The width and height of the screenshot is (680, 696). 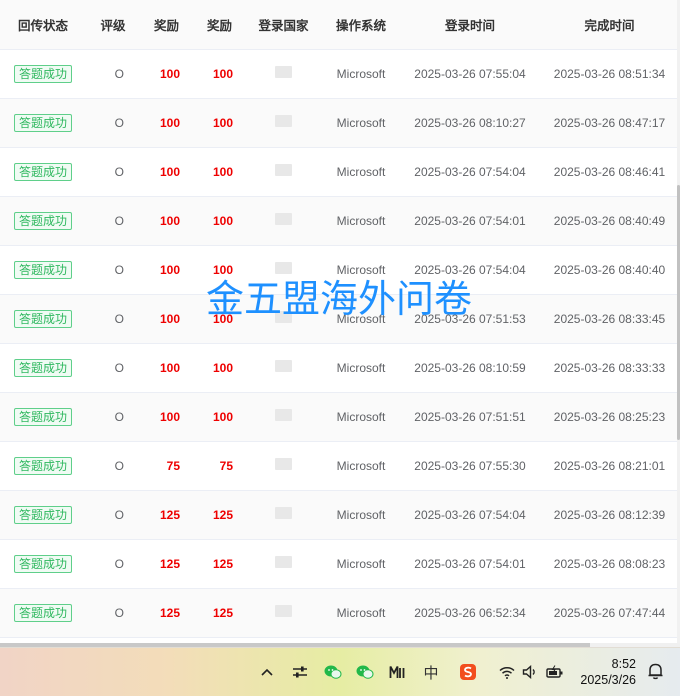 I want to click on notification-bell-icon, so click(x=655, y=671).